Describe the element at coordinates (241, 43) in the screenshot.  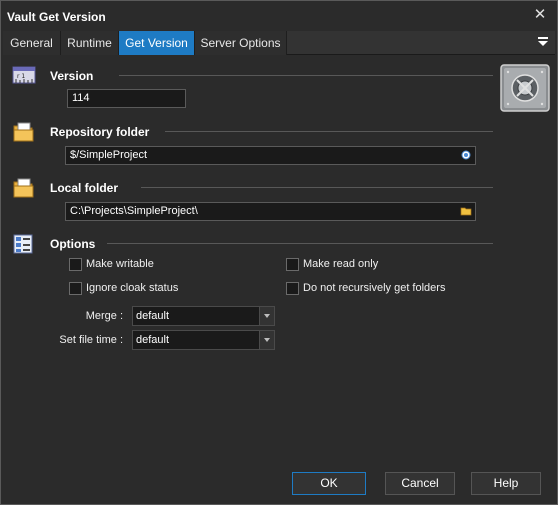
I see `tab-server-options: Server Options` at that location.